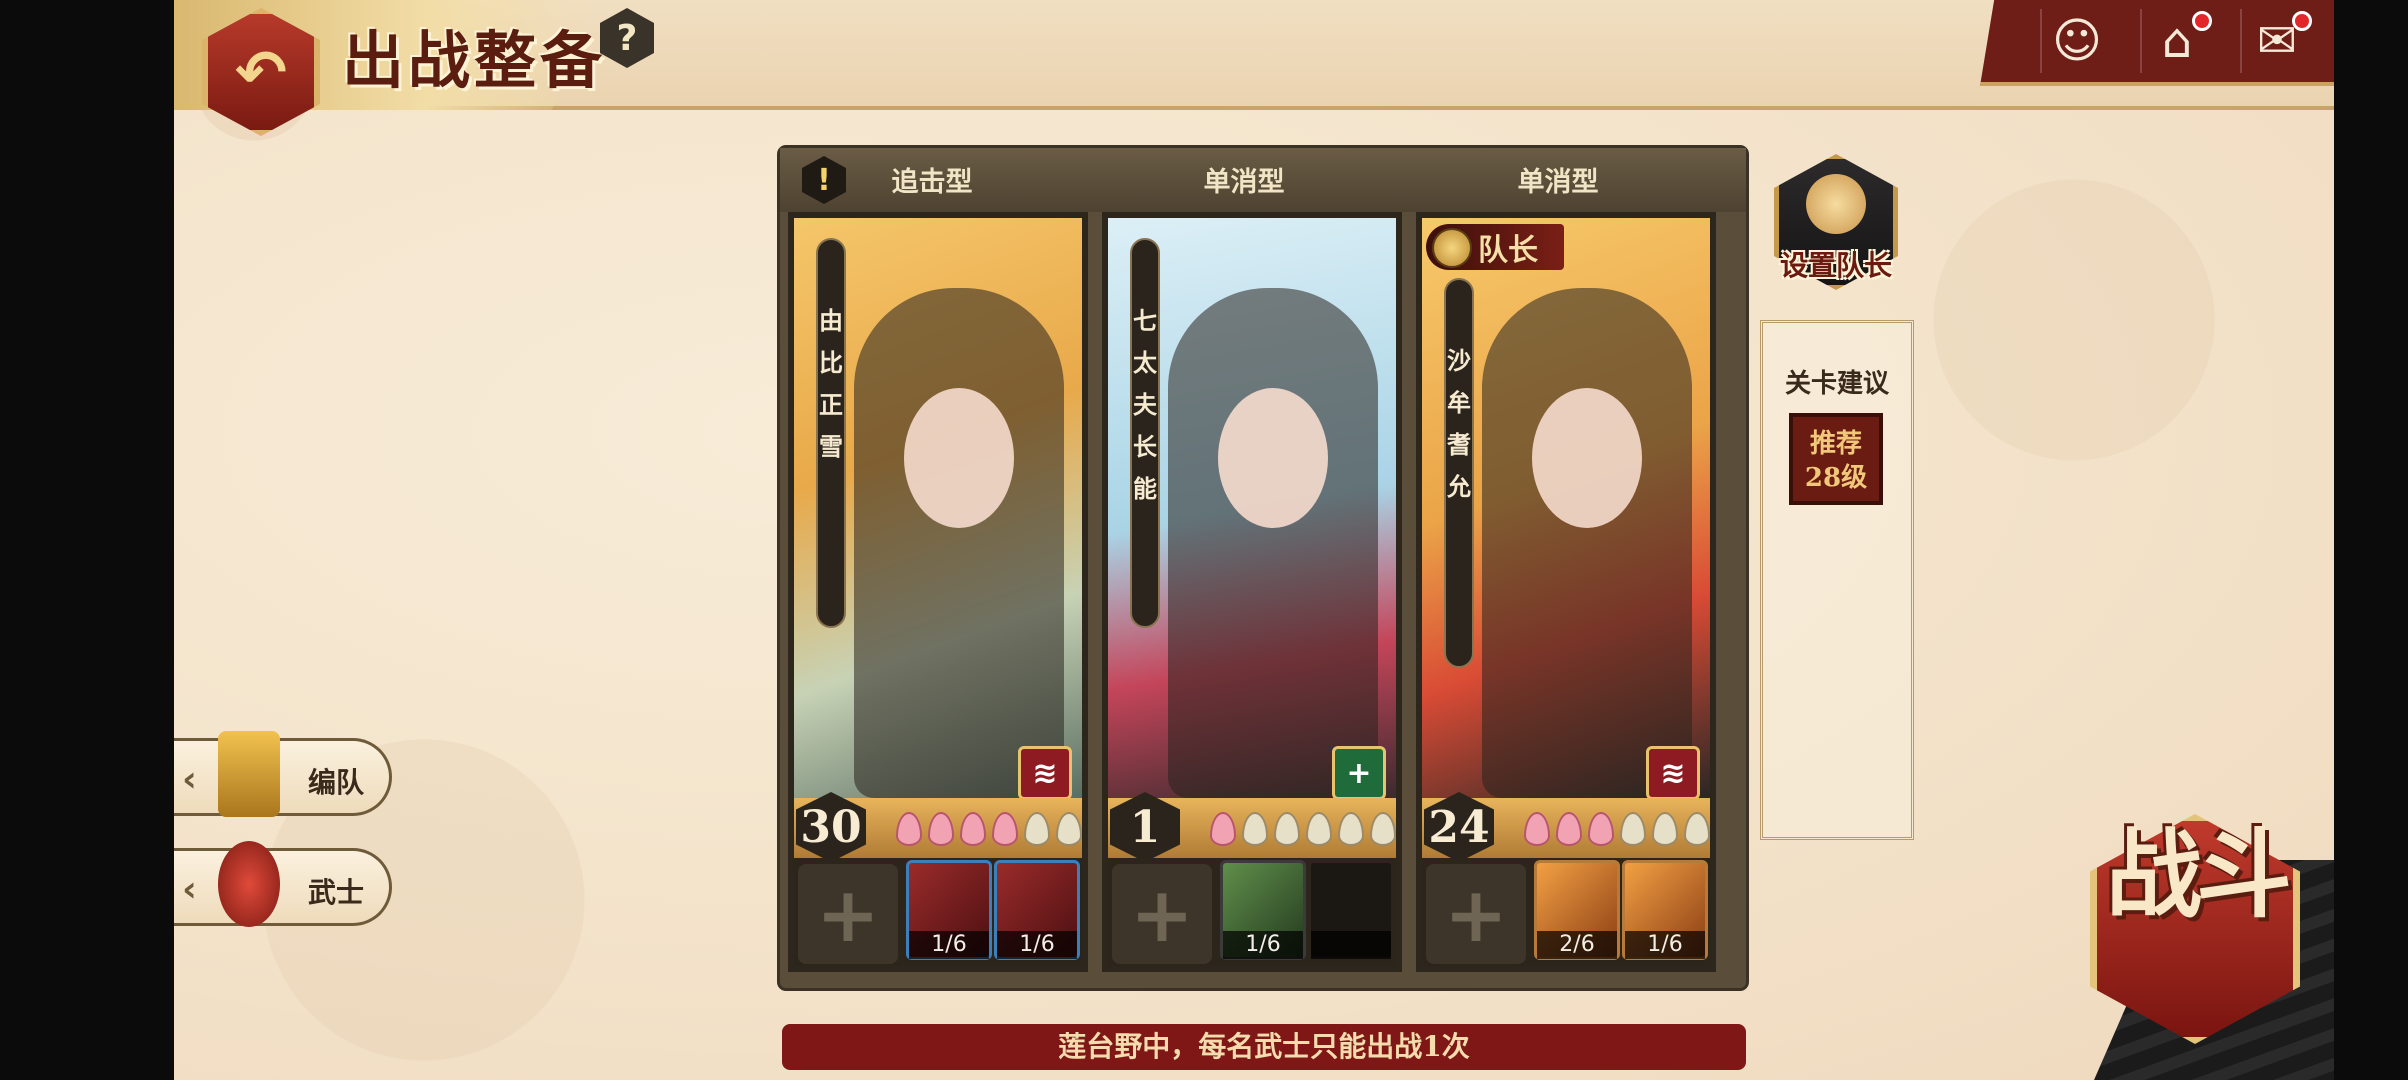  Describe the element at coordinates (249, 774) in the screenshot. I see `banner-icon` at that location.